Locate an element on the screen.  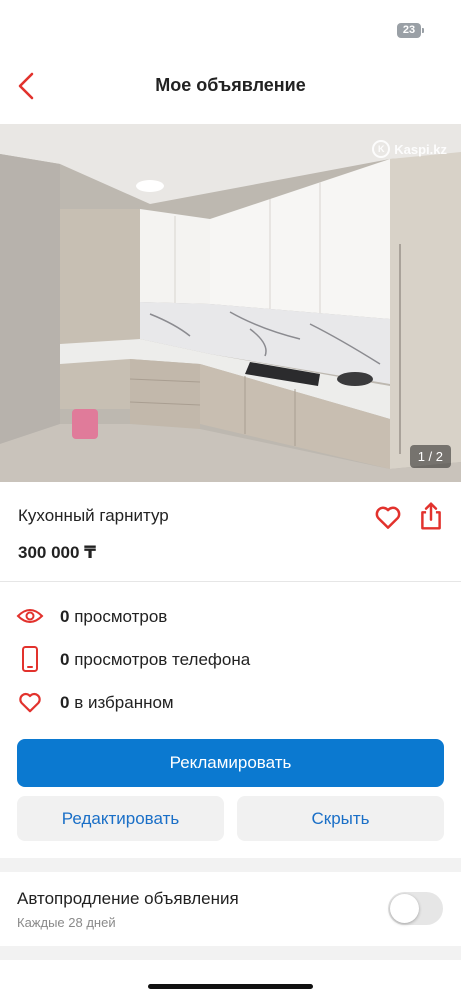
share-icon is located at coordinates (431, 516).